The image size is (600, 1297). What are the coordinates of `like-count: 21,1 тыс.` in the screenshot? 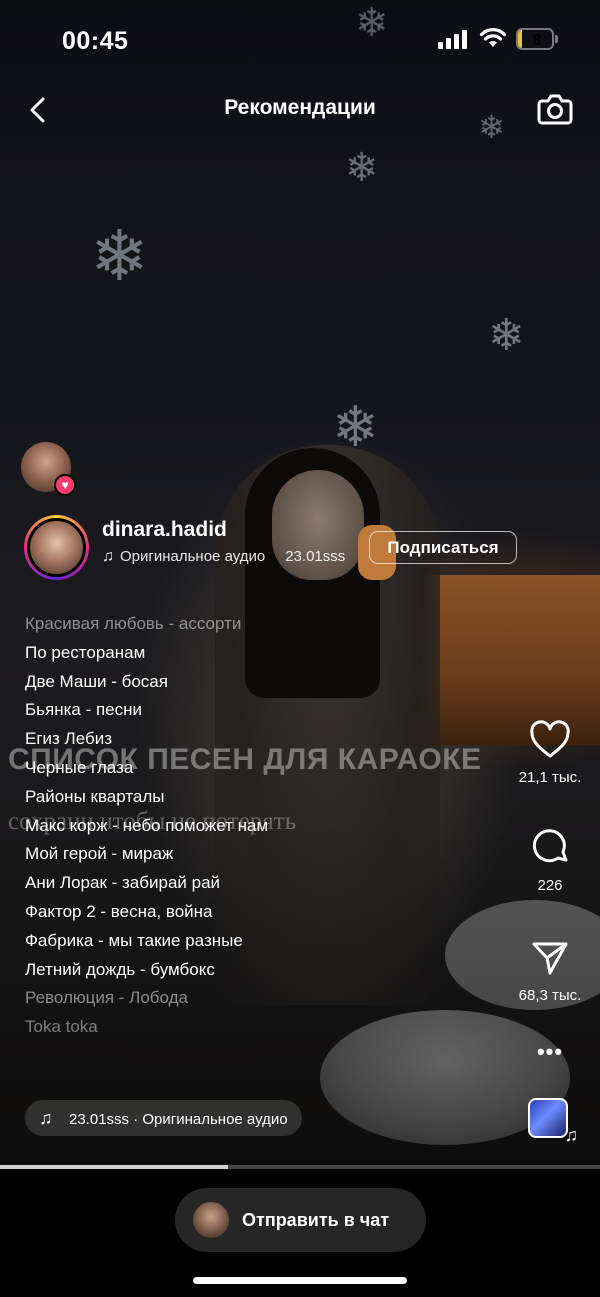 It's located at (550, 777).